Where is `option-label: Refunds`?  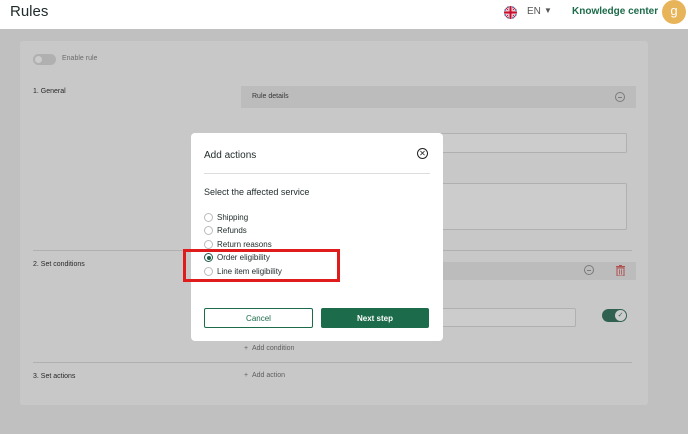
option-label: Refunds is located at coordinates (232, 230).